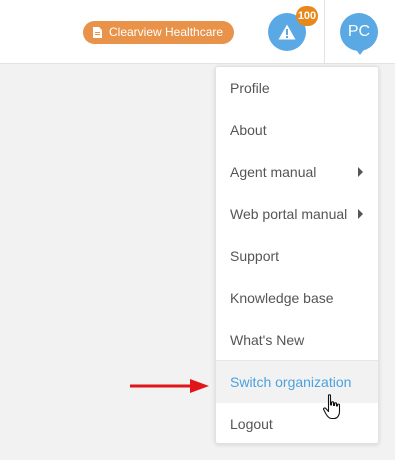  Describe the element at coordinates (267, 340) in the screenshot. I see `menu-item-label: What's New` at that location.